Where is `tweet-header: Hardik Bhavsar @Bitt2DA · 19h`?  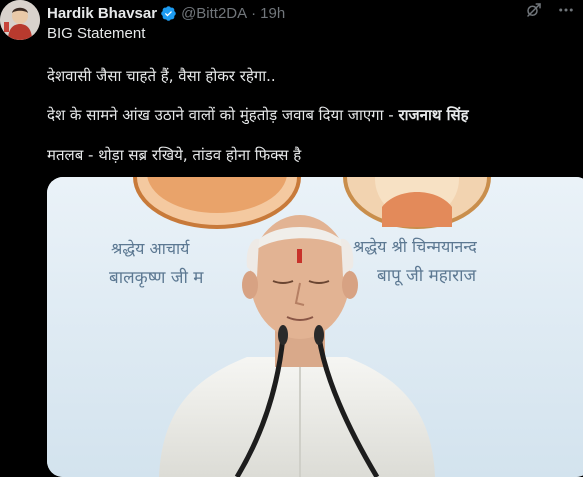
tweet-header: Hardik Bhavsar @Bitt2DA · 19h is located at coordinates (315, 13).